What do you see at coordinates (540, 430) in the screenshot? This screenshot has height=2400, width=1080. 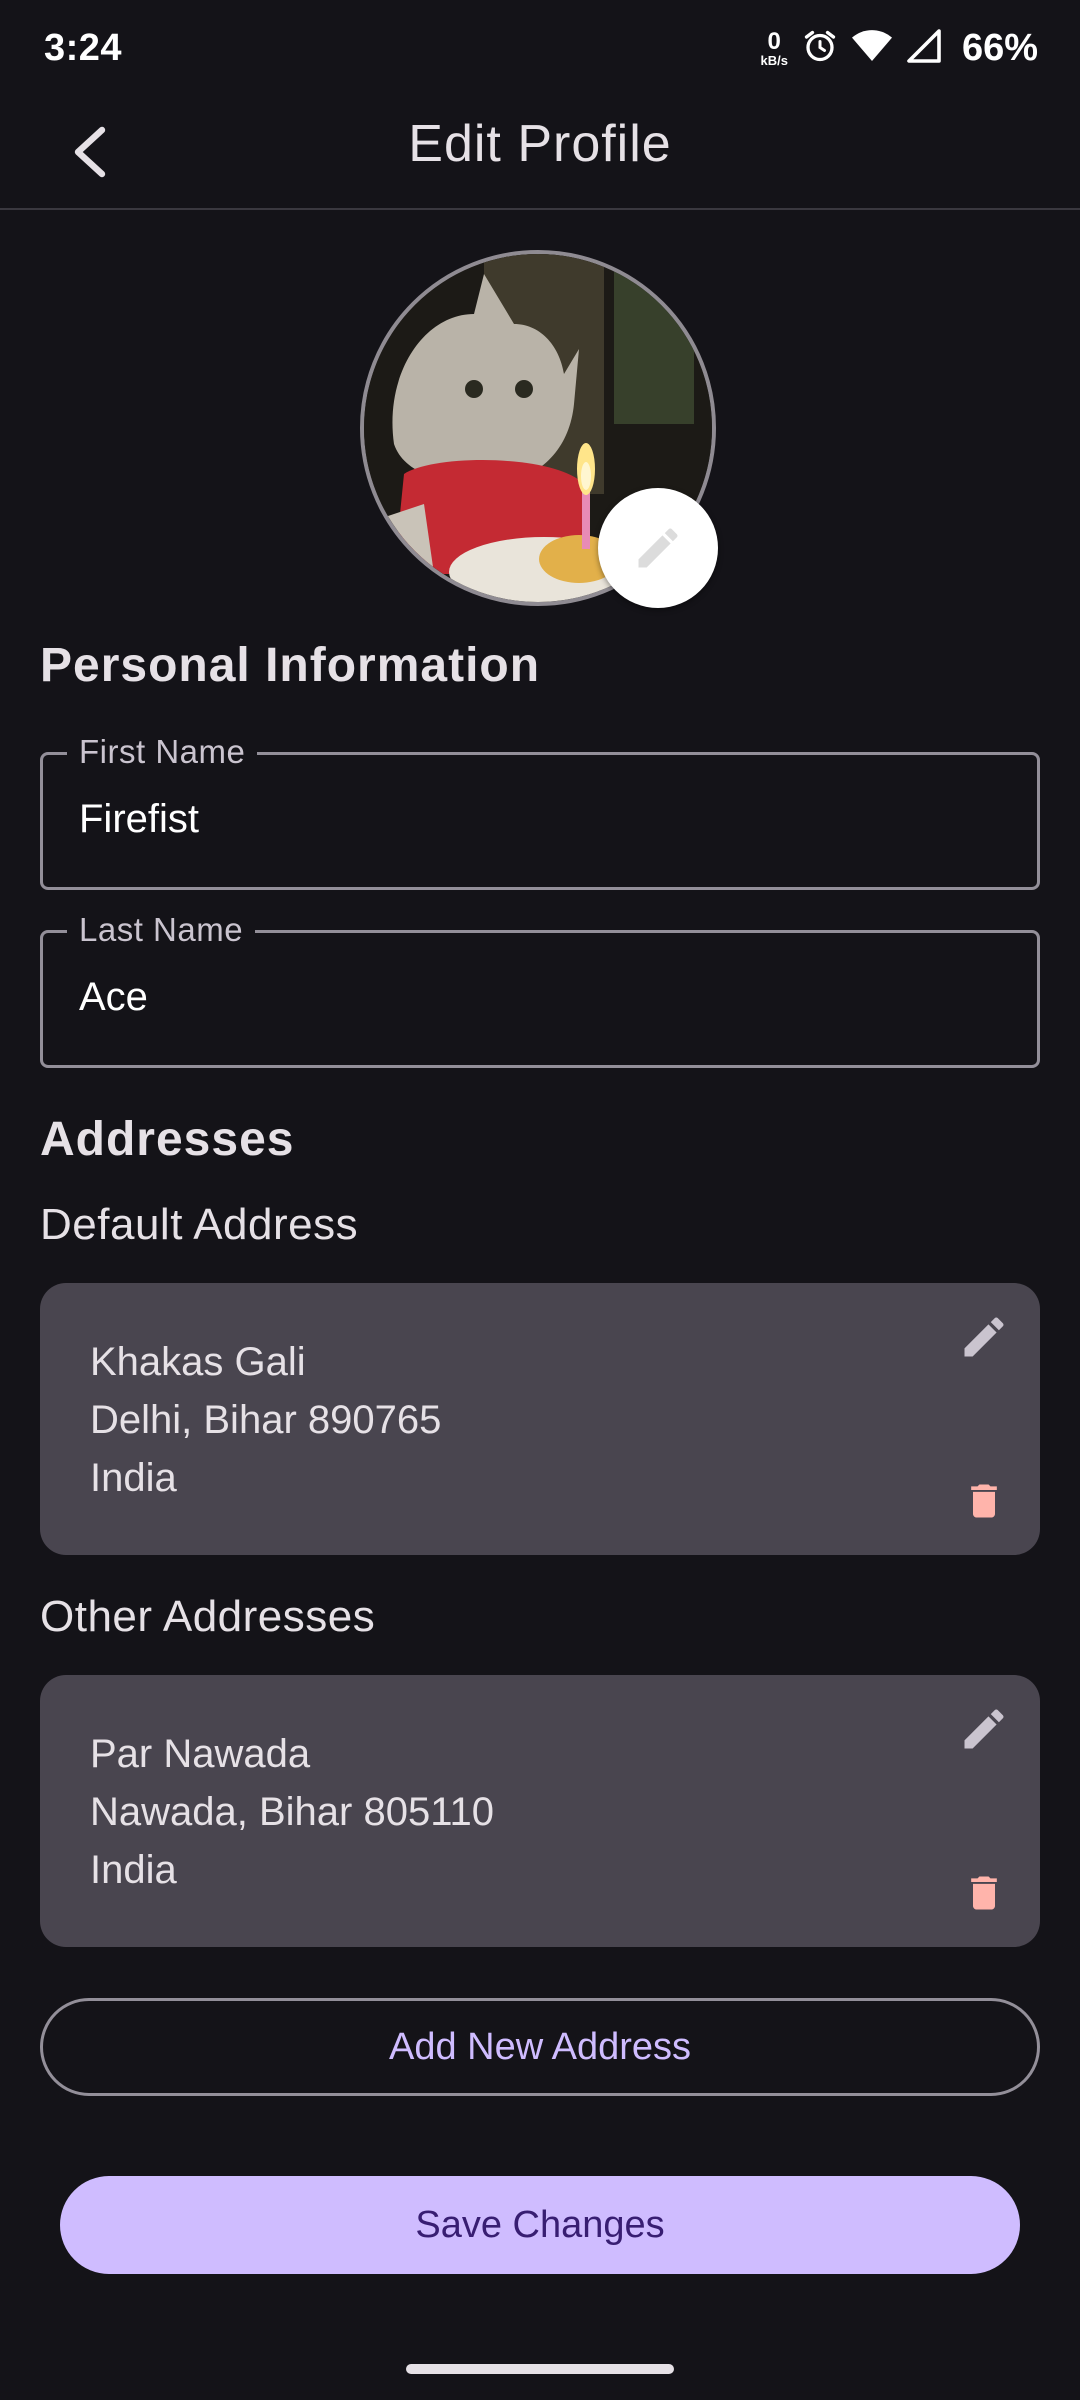 I see `profile-avatar-section` at bounding box center [540, 430].